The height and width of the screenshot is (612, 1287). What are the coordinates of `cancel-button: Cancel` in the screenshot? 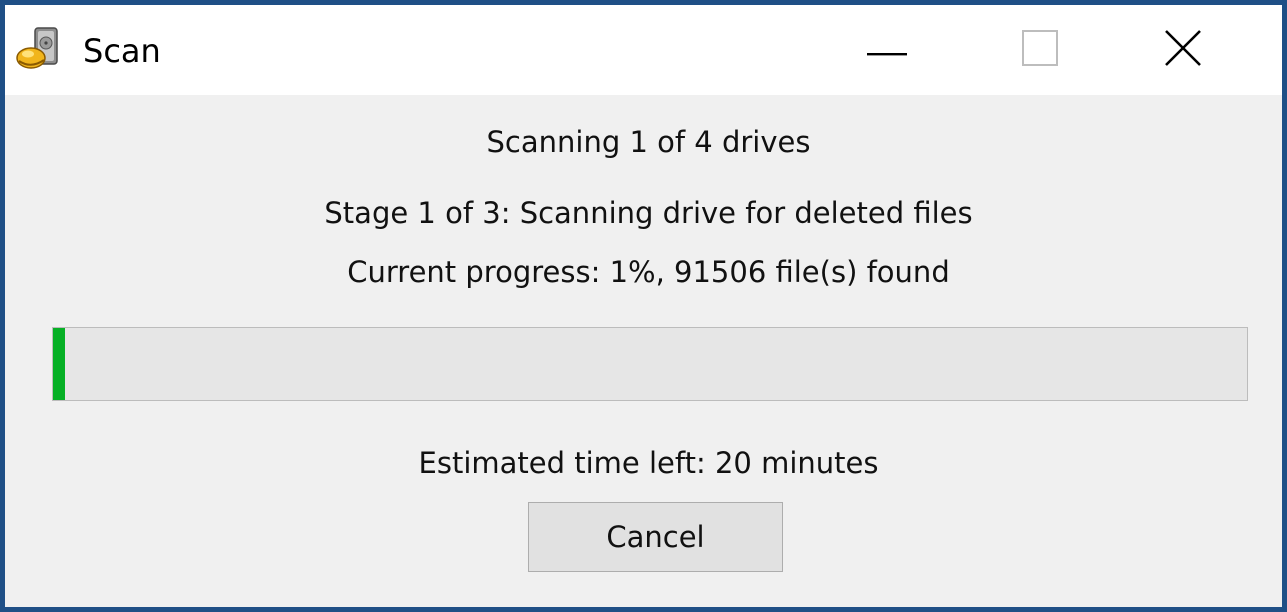 It's located at (655, 537).